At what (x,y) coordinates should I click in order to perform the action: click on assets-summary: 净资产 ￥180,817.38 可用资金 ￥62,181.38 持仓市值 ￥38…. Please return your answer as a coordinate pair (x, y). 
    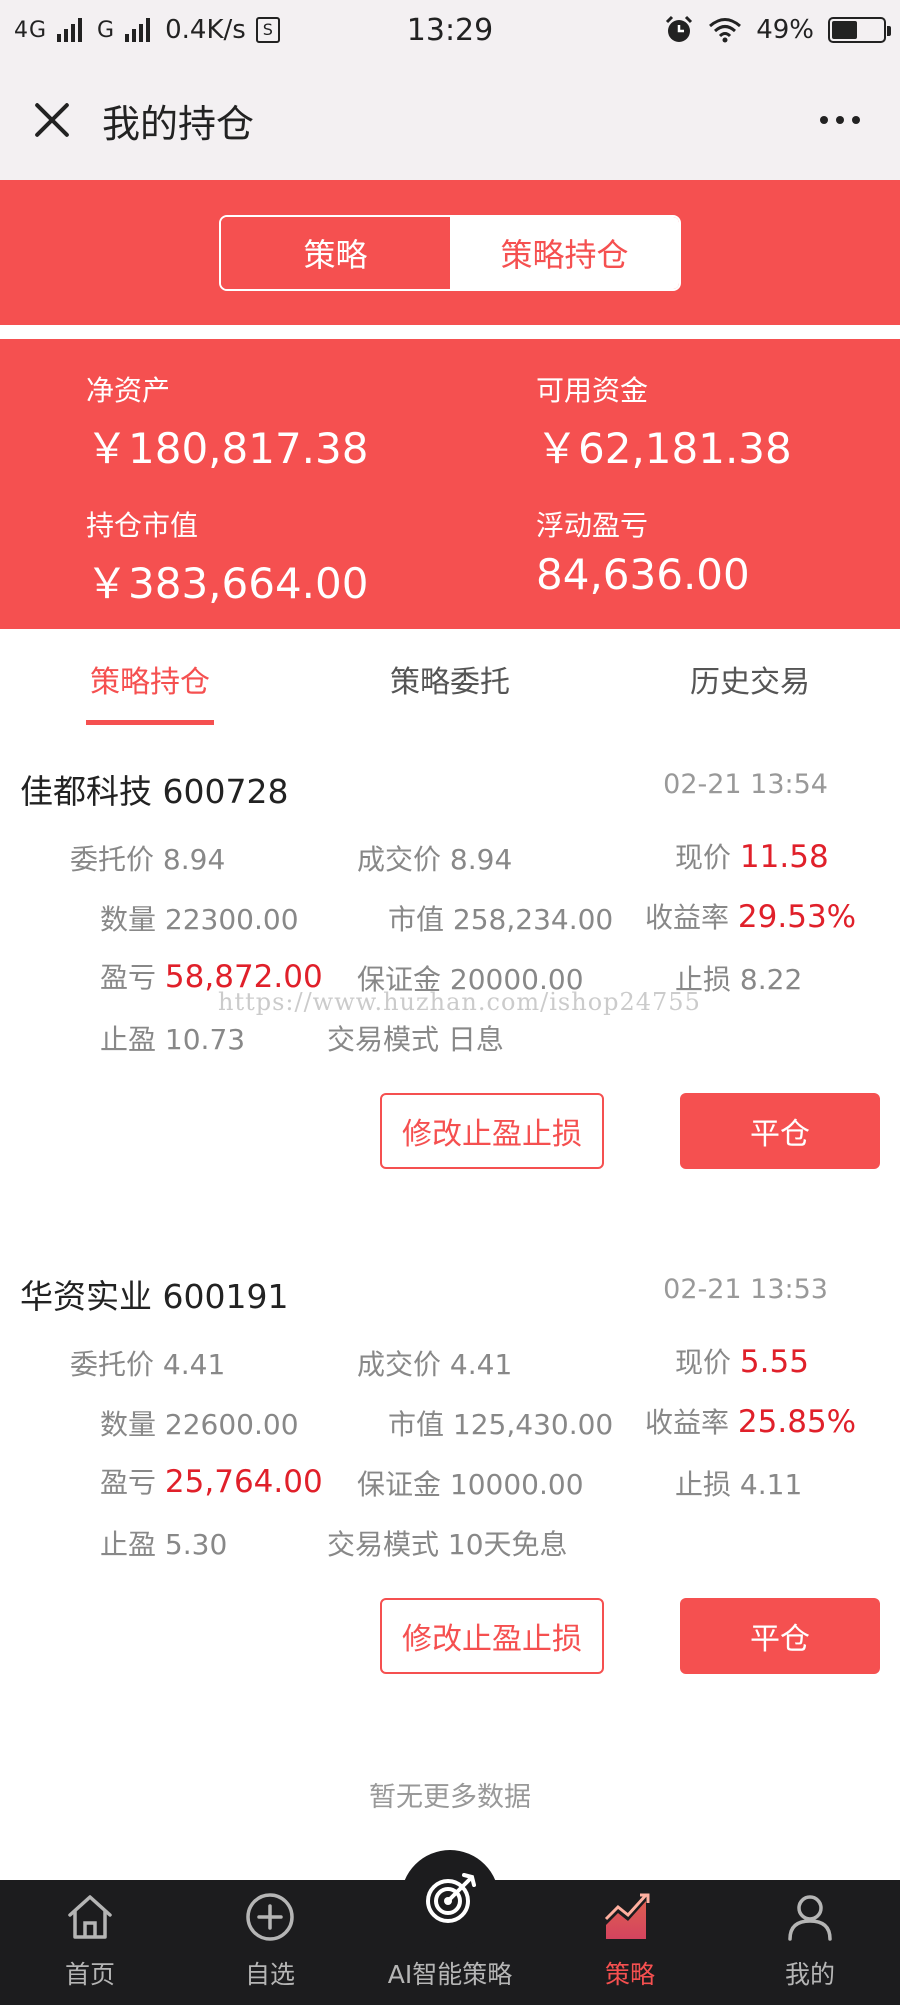
    Looking at the image, I should click on (450, 484).